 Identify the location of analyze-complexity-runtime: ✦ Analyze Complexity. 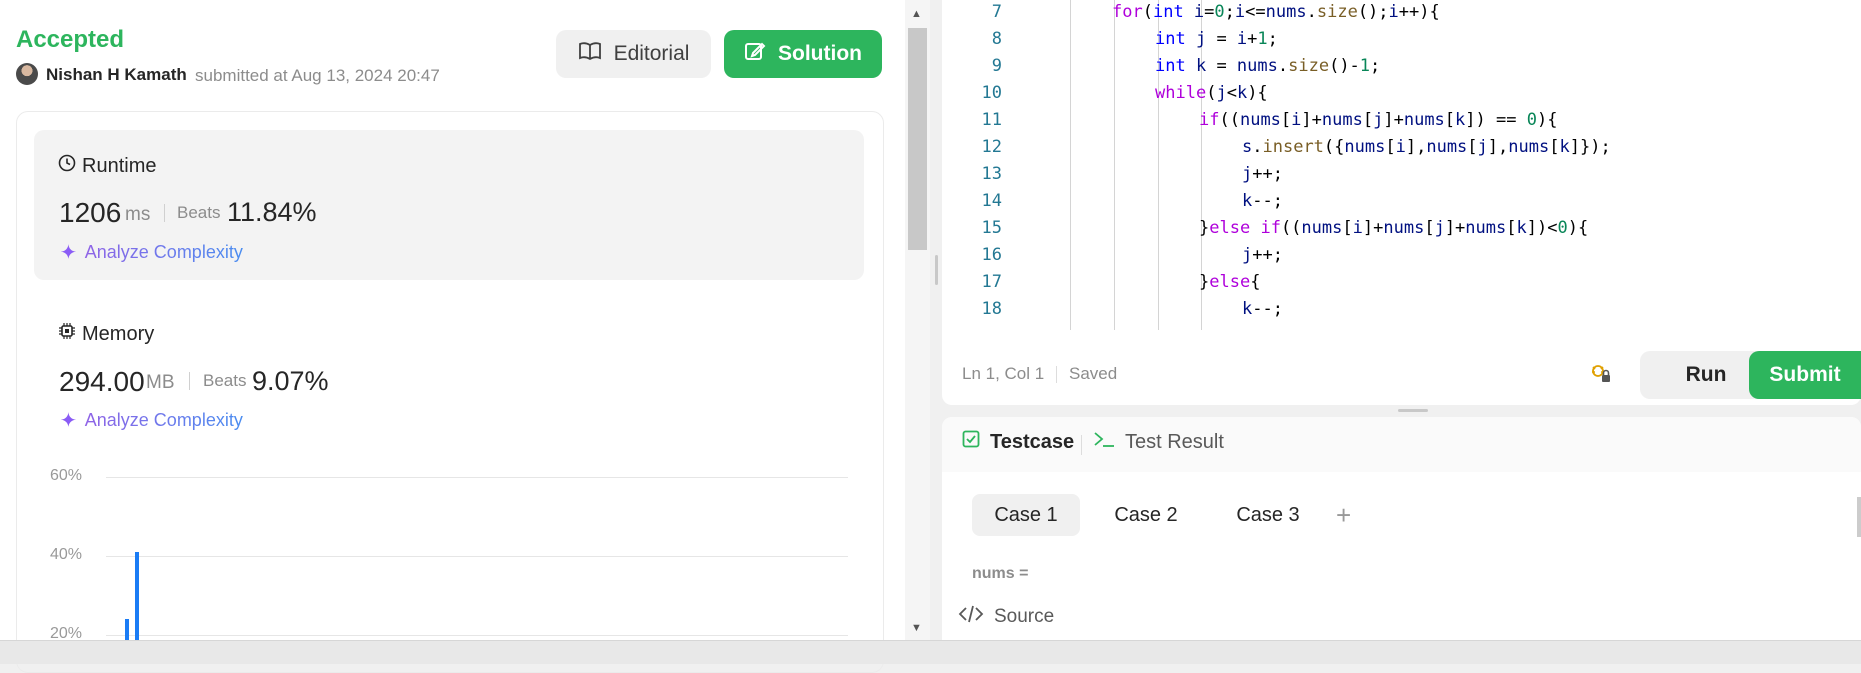
(151, 252).